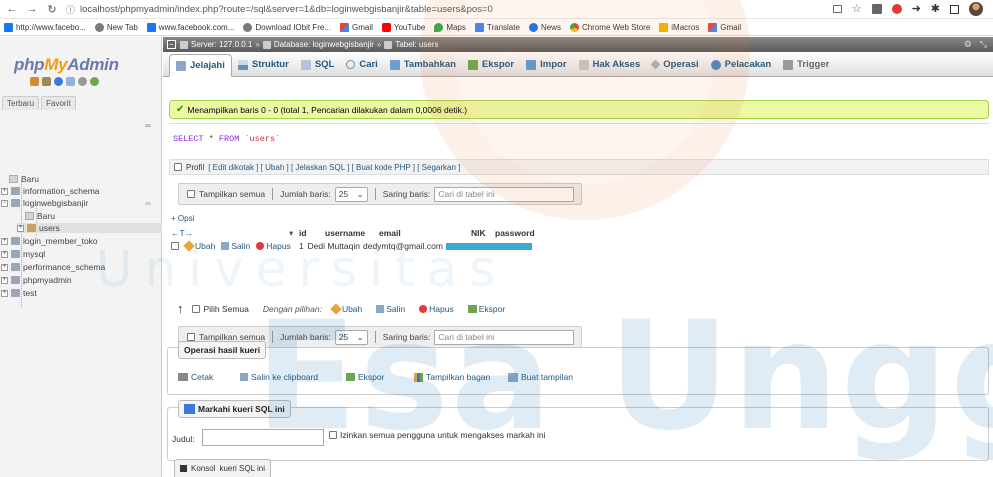 This screenshot has width=993, height=477. Describe the element at coordinates (356, 27) in the screenshot. I see `bookmark-item: Gmail` at that location.